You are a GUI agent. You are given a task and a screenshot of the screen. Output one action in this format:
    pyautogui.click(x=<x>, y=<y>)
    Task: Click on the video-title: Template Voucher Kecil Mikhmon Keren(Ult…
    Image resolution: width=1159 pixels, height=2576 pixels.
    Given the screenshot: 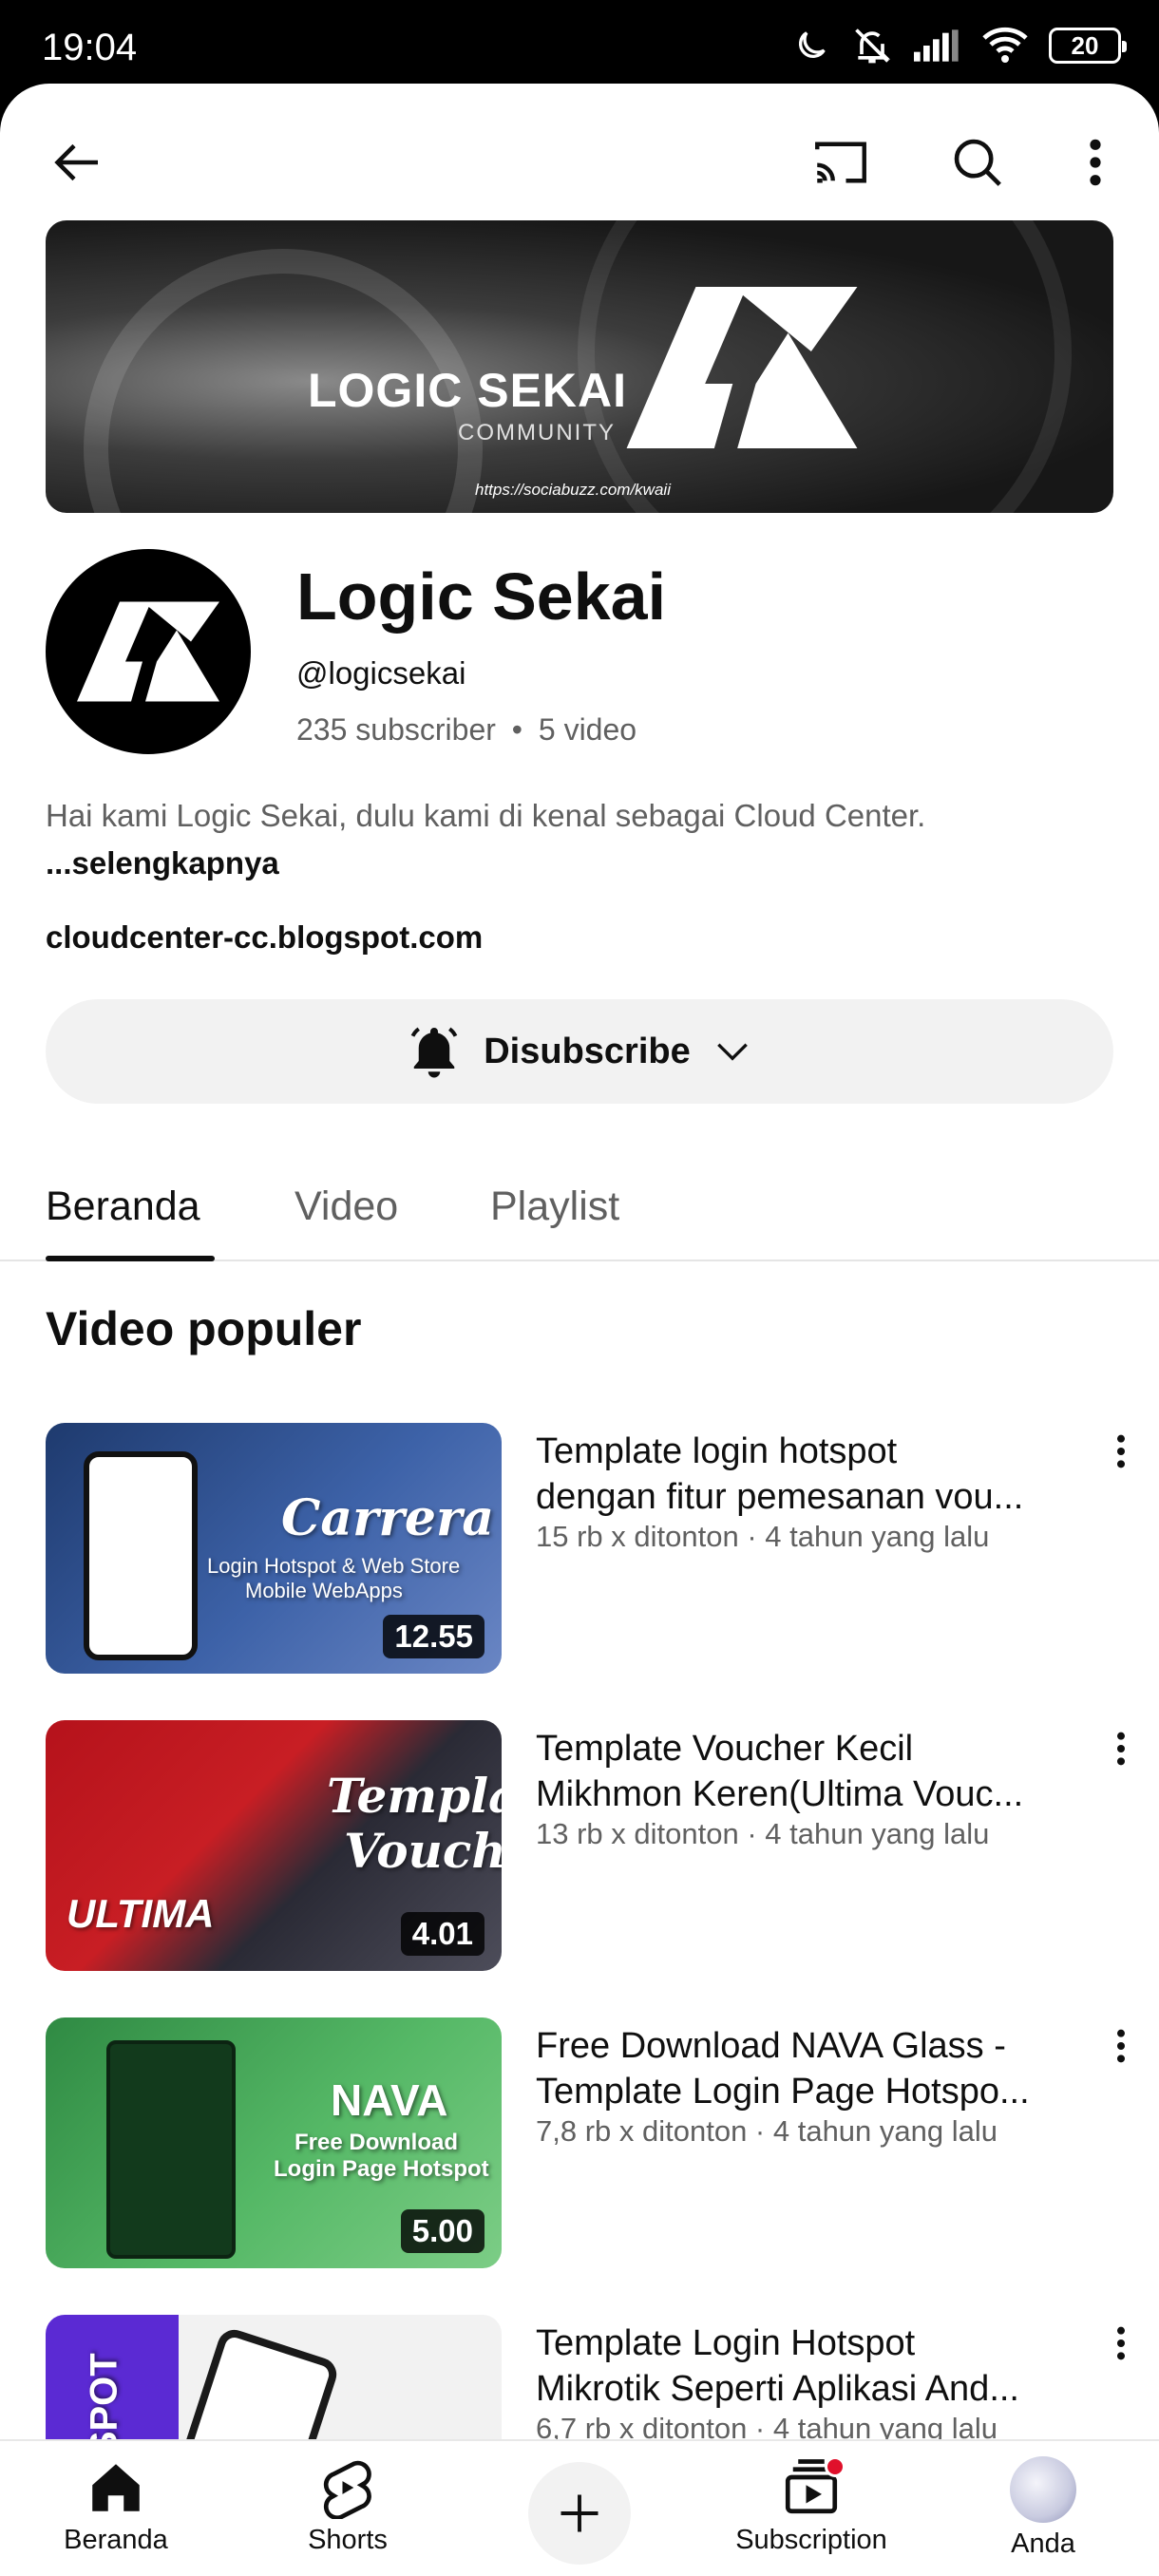 What is the action you would take?
    pyautogui.click(x=830, y=1771)
    